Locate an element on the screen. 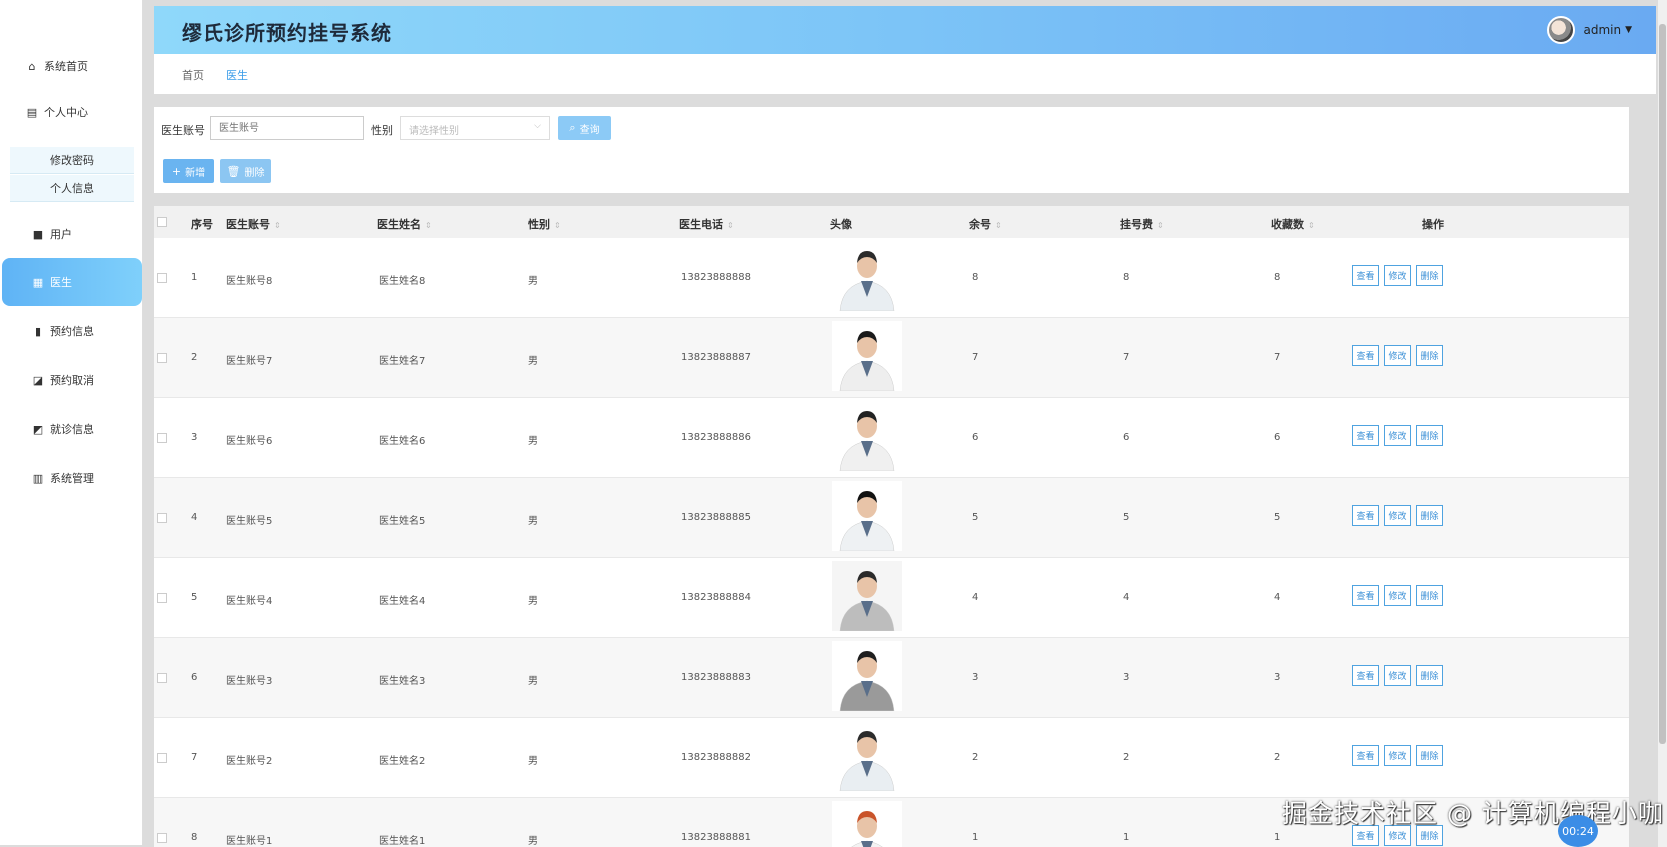 The width and height of the screenshot is (1667, 847). trash-icon: 🗑 is located at coordinates (233, 171).